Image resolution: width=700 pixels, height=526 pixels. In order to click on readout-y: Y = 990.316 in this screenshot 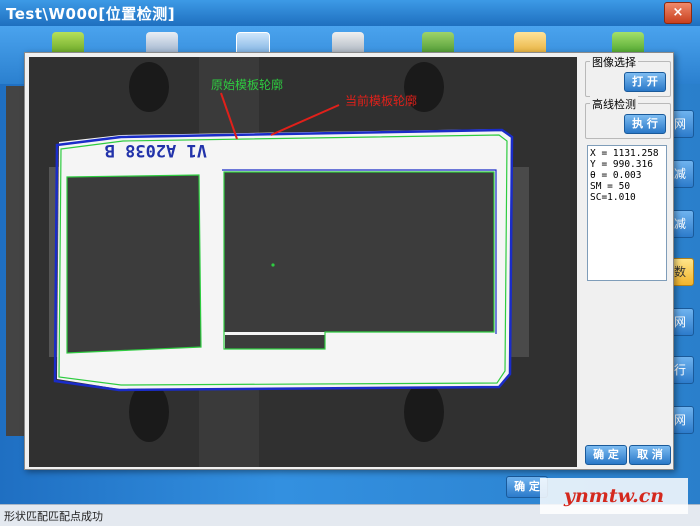, I will do `click(621, 164)`.